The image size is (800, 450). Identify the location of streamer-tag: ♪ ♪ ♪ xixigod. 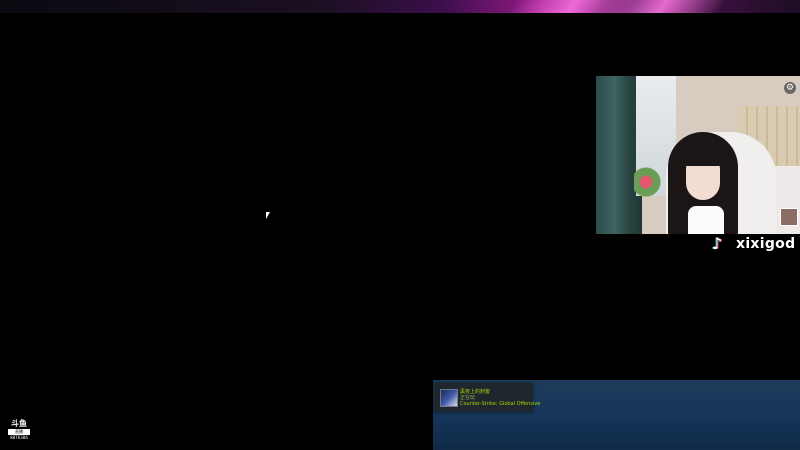
(753, 243).